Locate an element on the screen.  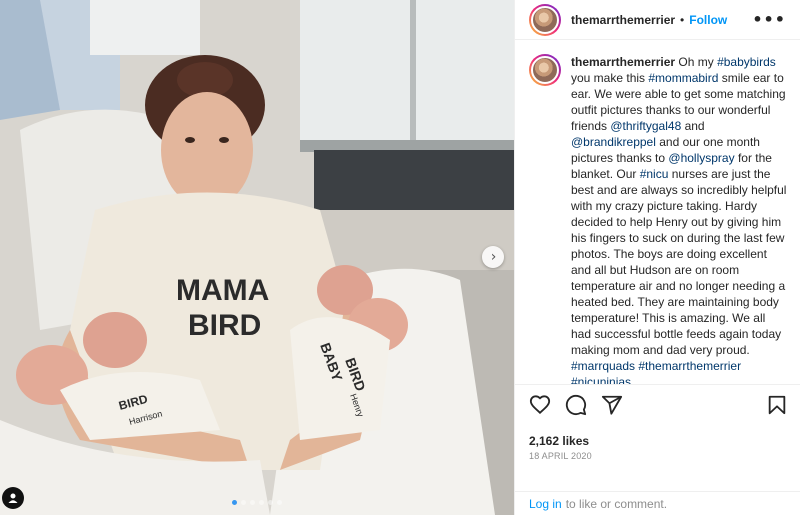
hashtag-link: #nicuninjas is located at coordinates (601, 379).